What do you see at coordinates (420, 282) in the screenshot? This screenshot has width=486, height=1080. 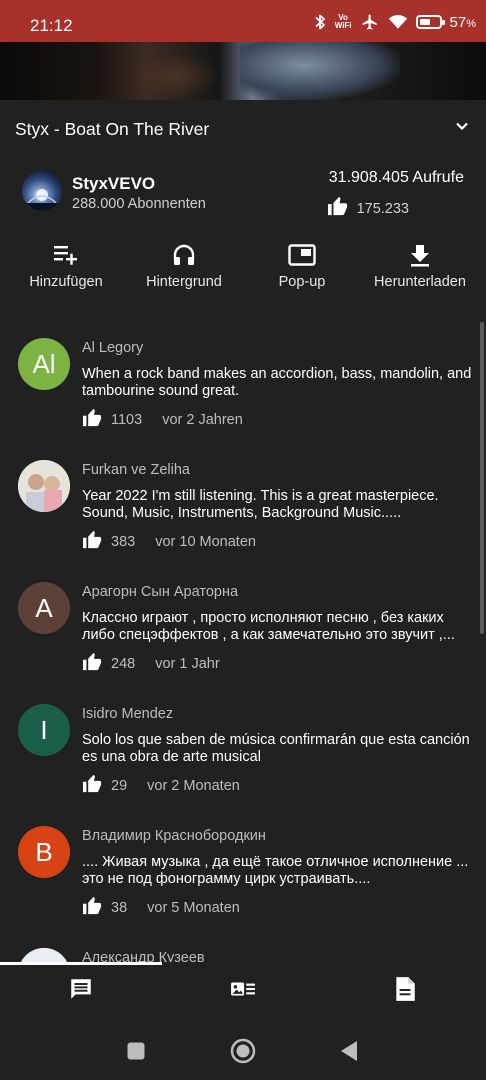 I see `download-label: Herunterladen` at bounding box center [420, 282].